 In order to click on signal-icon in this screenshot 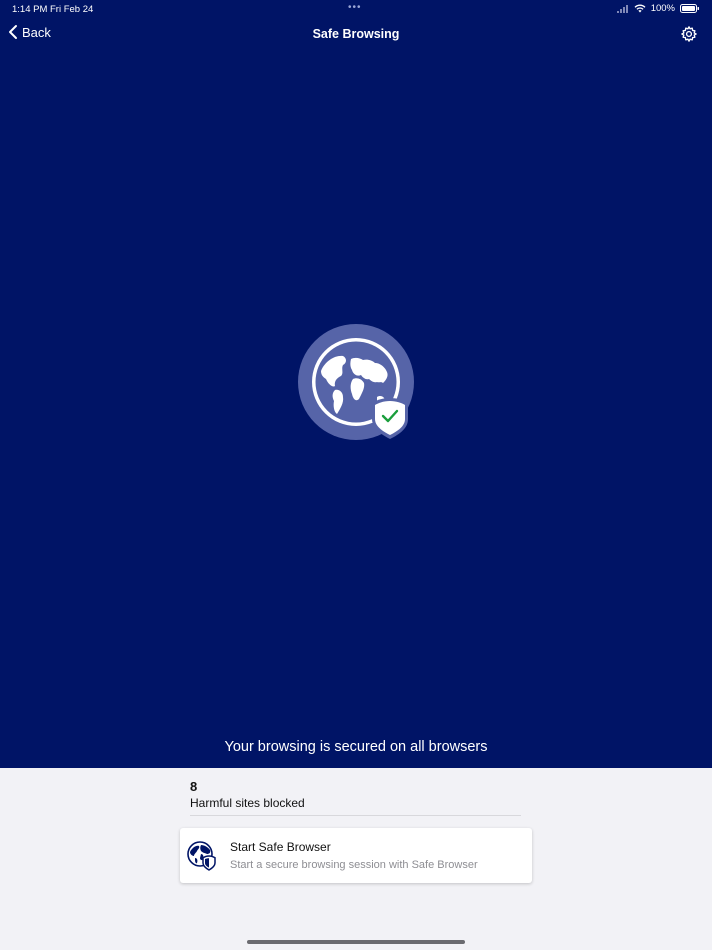, I will do `click(622, 8)`.